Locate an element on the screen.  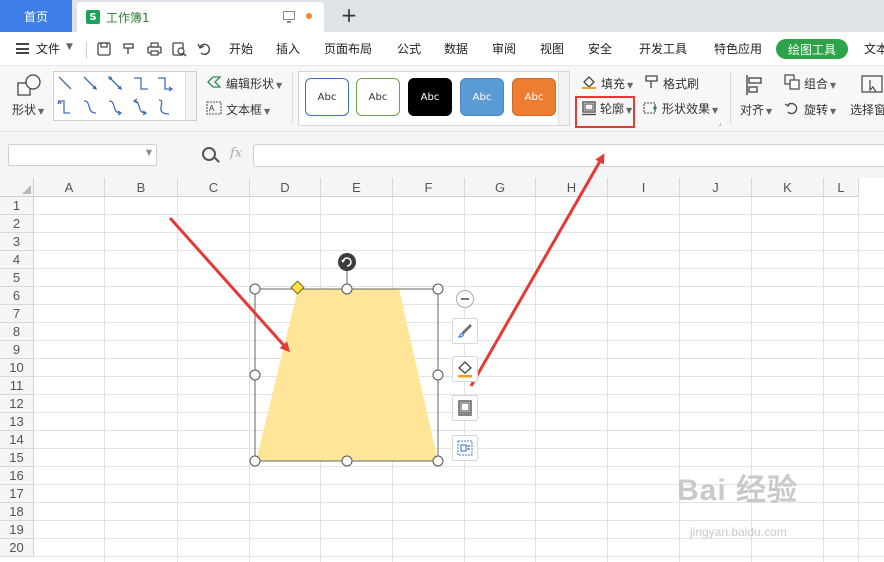
float-style-button is located at coordinates (465, 331).